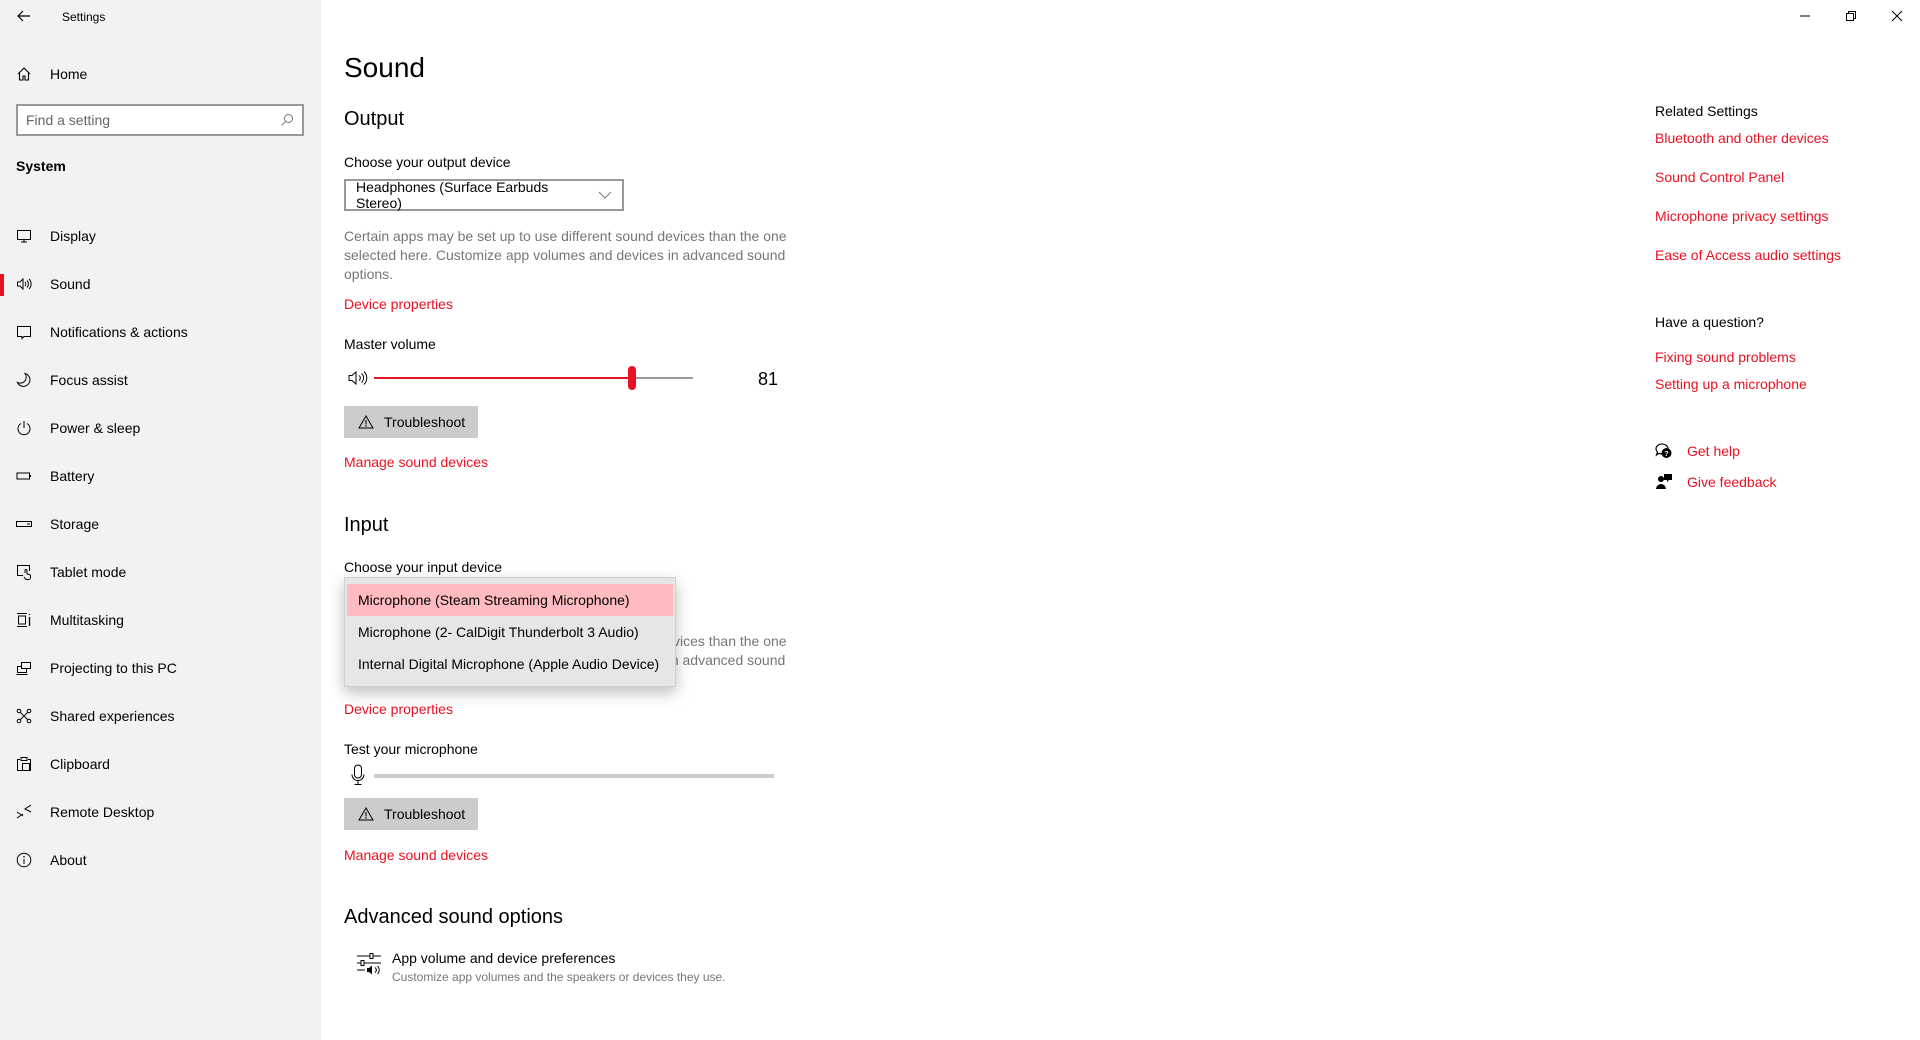 The image size is (1920, 1040). Describe the element at coordinates (153, 120) in the screenshot. I see `search-input` at that location.